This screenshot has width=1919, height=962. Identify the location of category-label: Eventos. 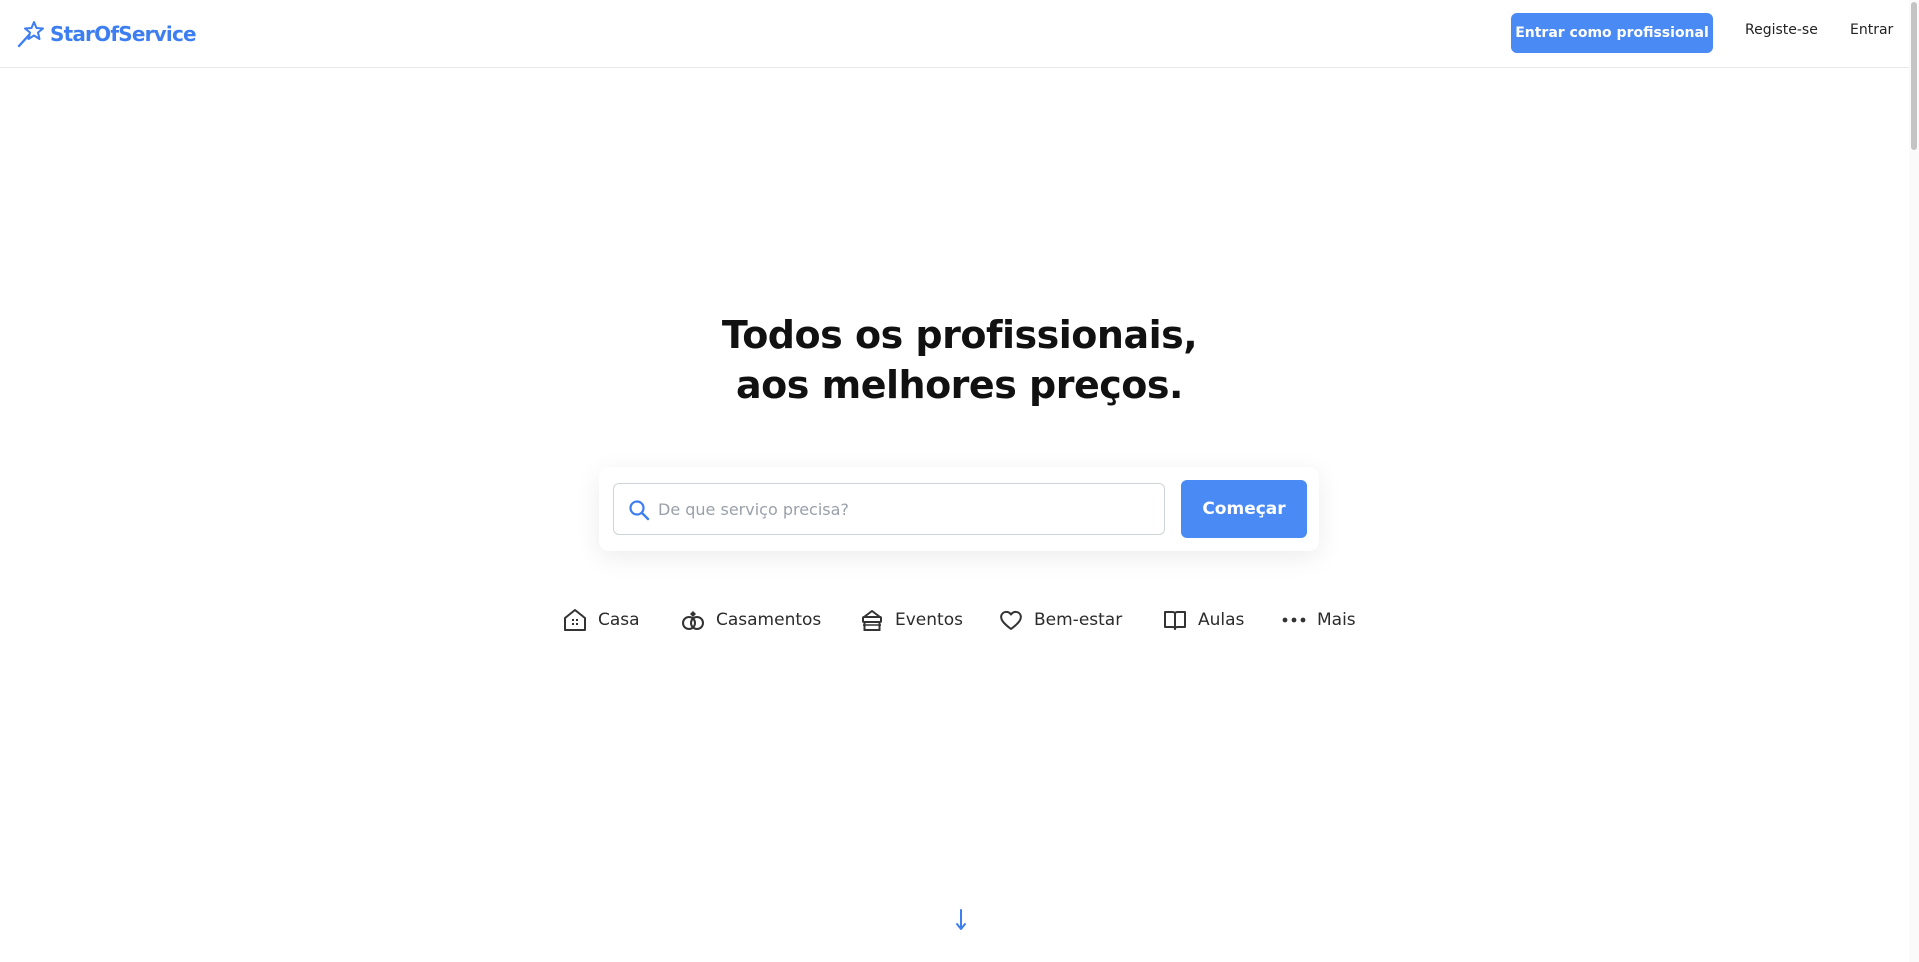
(929, 620).